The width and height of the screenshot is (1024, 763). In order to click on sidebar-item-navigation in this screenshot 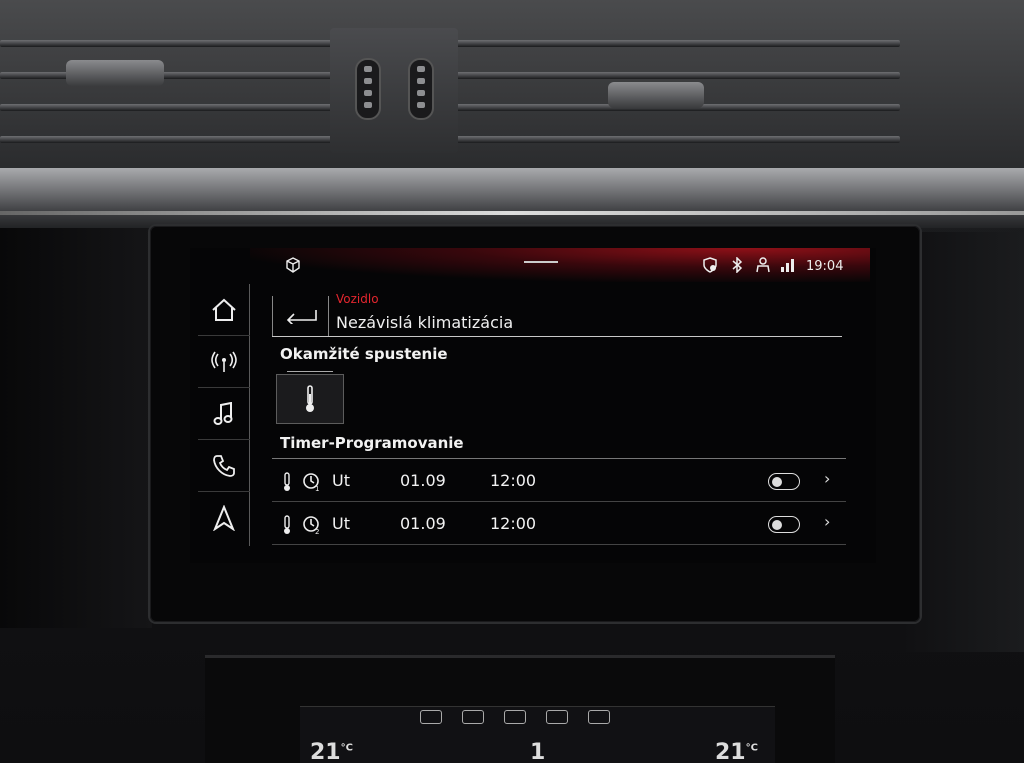, I will do `click(224, 518)`.